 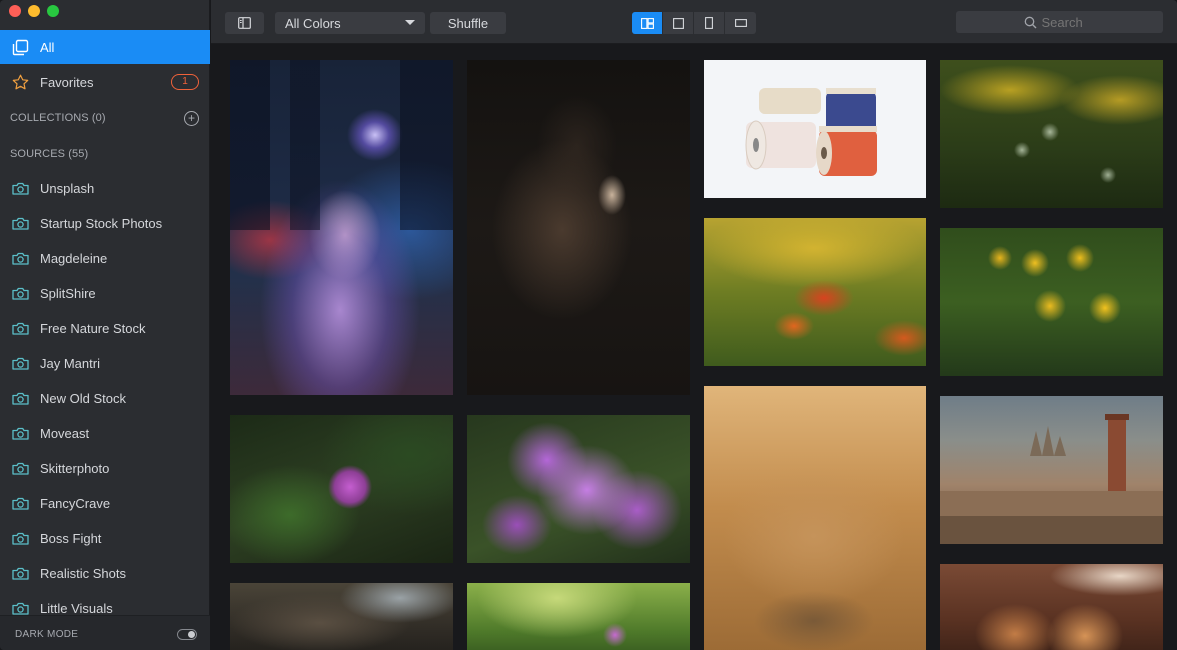 What do you see at coordinates (1051, 479) in the screenshot?
I see `skyline-illustration` at bounding box center [1051, 479].